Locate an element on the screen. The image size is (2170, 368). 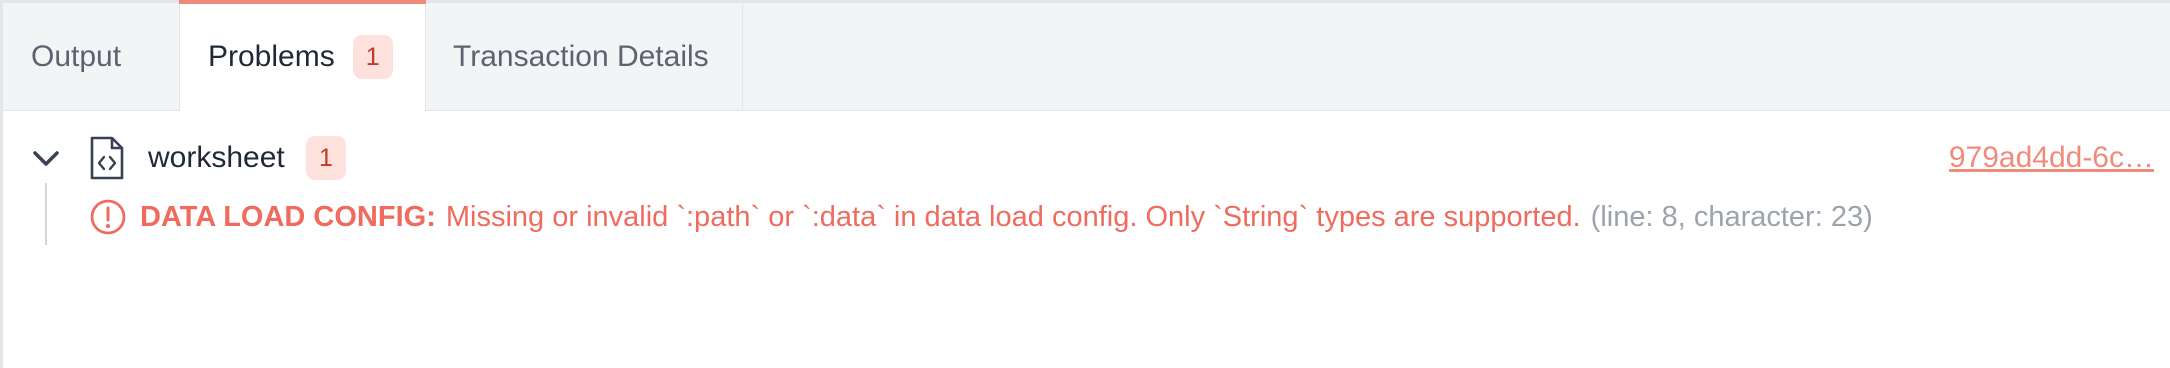
problem-location: (line: 8, character: 23) is located at coordinates (1731, 216).